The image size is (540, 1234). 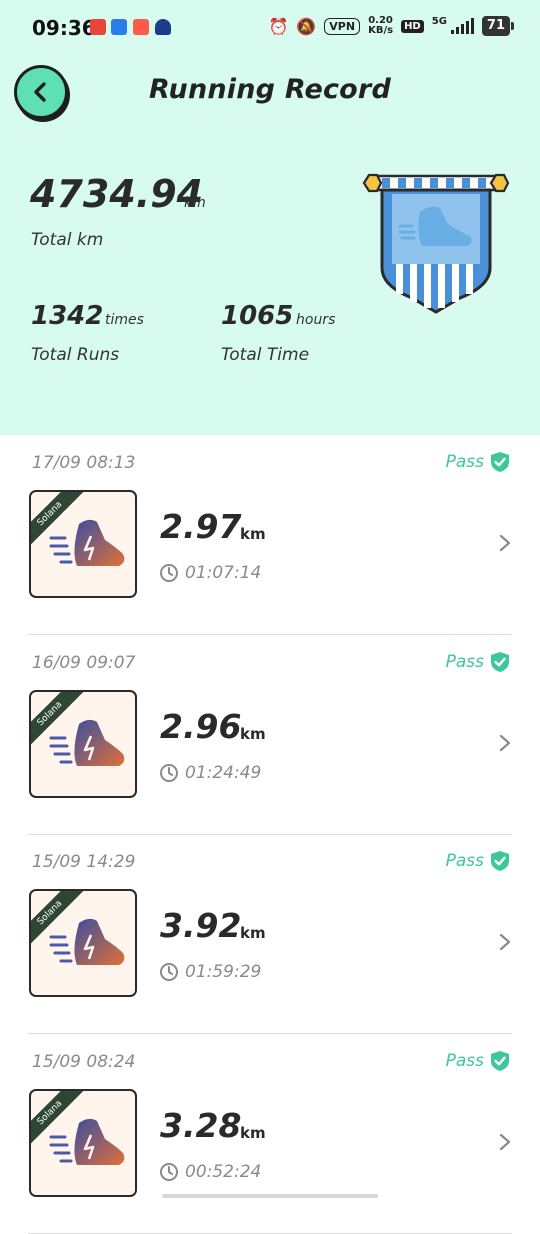 I want to click on record-date: 15/09 08:24, so click(x=84, y=1061).